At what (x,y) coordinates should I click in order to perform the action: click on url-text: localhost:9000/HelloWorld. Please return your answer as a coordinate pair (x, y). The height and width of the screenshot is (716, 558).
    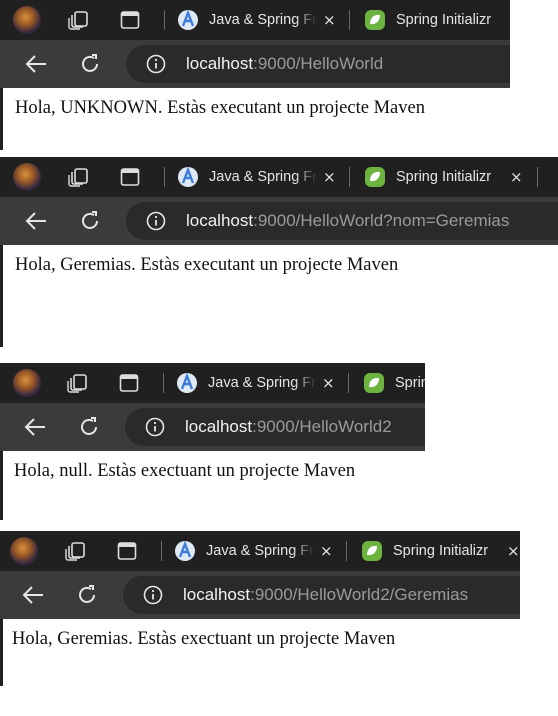
    Looking at the image, I should click on (284, 64).